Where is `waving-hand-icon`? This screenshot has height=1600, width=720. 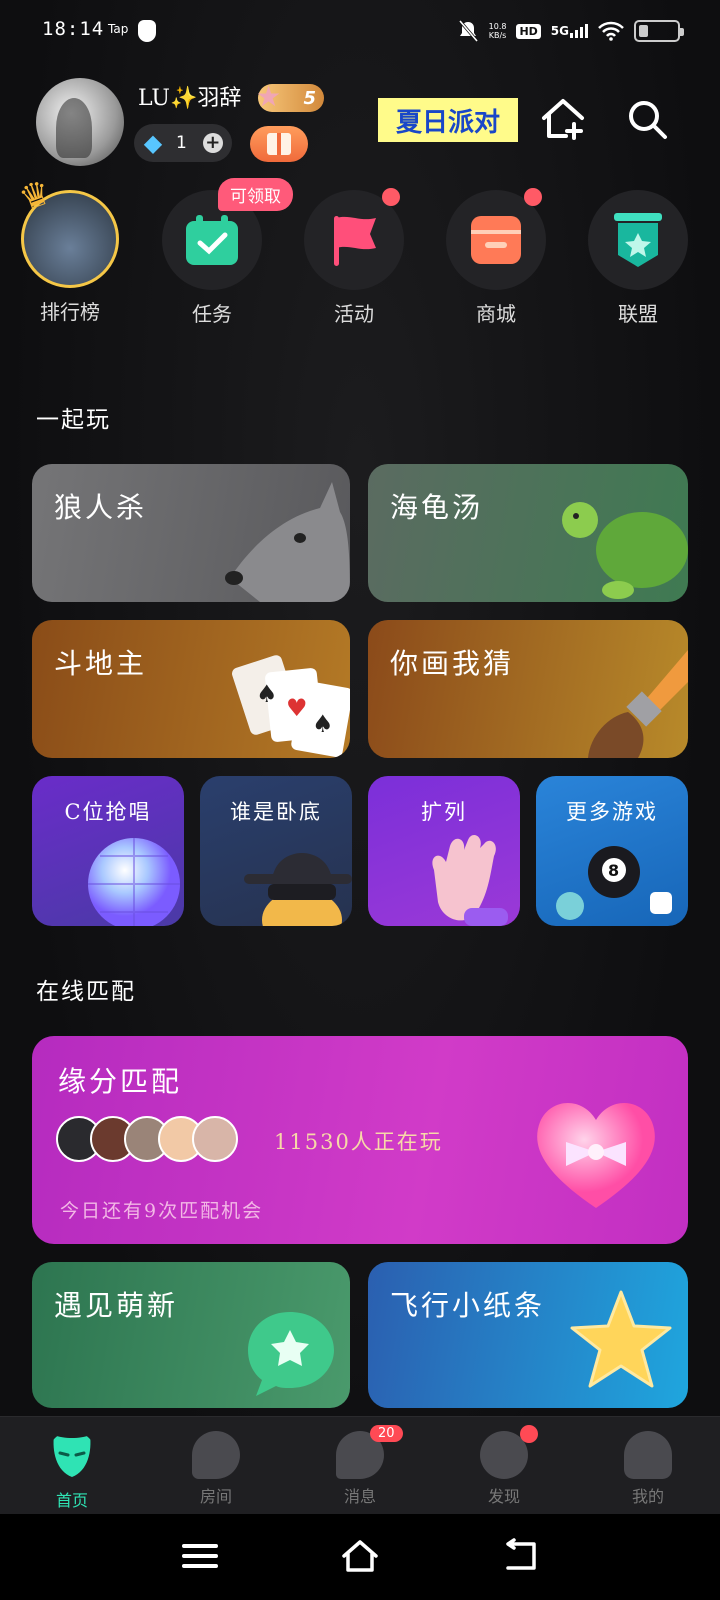 waving-hand-icon is located at coordinates (470, 880).